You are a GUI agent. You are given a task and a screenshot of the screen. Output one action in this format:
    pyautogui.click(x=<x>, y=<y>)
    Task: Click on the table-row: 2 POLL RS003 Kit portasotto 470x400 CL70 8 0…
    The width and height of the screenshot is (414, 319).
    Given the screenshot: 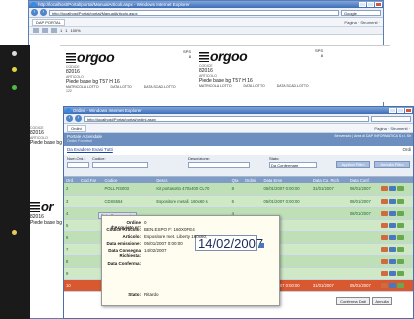 What is the action you would take?
    pyautogui.click(x=238, y=189)
    